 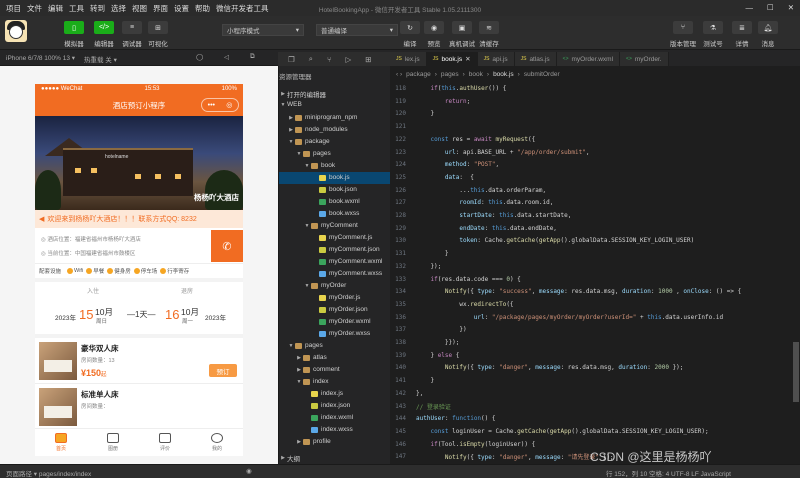 What do you see at coordinates (74, 34) in the screenshot?
I see `simulator-button: ▯ 模拟器` at bounding box center [74, 34].